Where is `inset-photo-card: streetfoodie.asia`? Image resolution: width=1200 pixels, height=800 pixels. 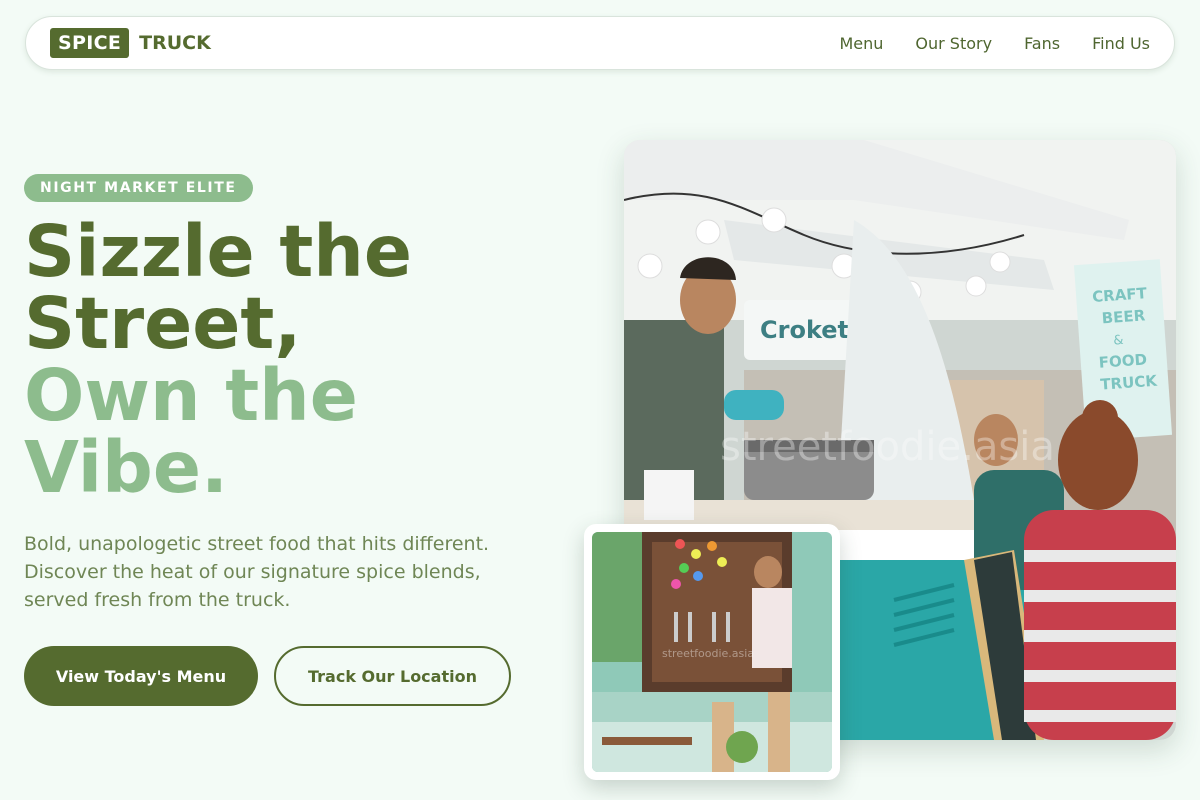 inset-photo-card: streetfoodie.asia is located at coordinates (712, 652).